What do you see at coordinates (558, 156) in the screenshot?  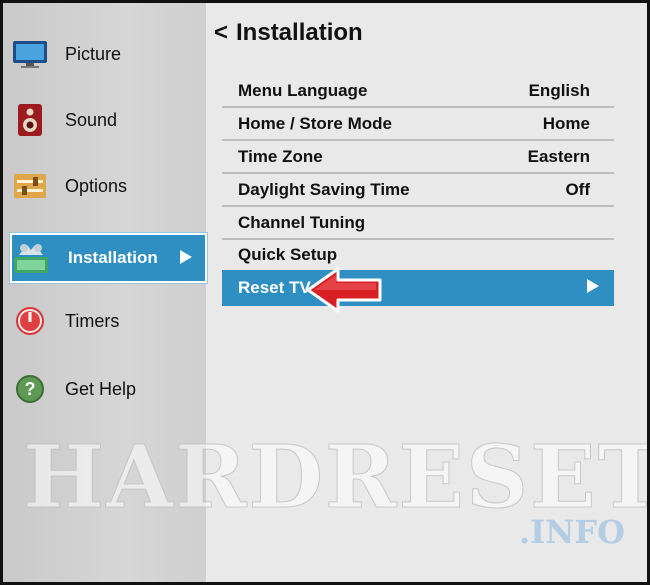 I see `row-value: Eastern` at bounding box center [558, 156].